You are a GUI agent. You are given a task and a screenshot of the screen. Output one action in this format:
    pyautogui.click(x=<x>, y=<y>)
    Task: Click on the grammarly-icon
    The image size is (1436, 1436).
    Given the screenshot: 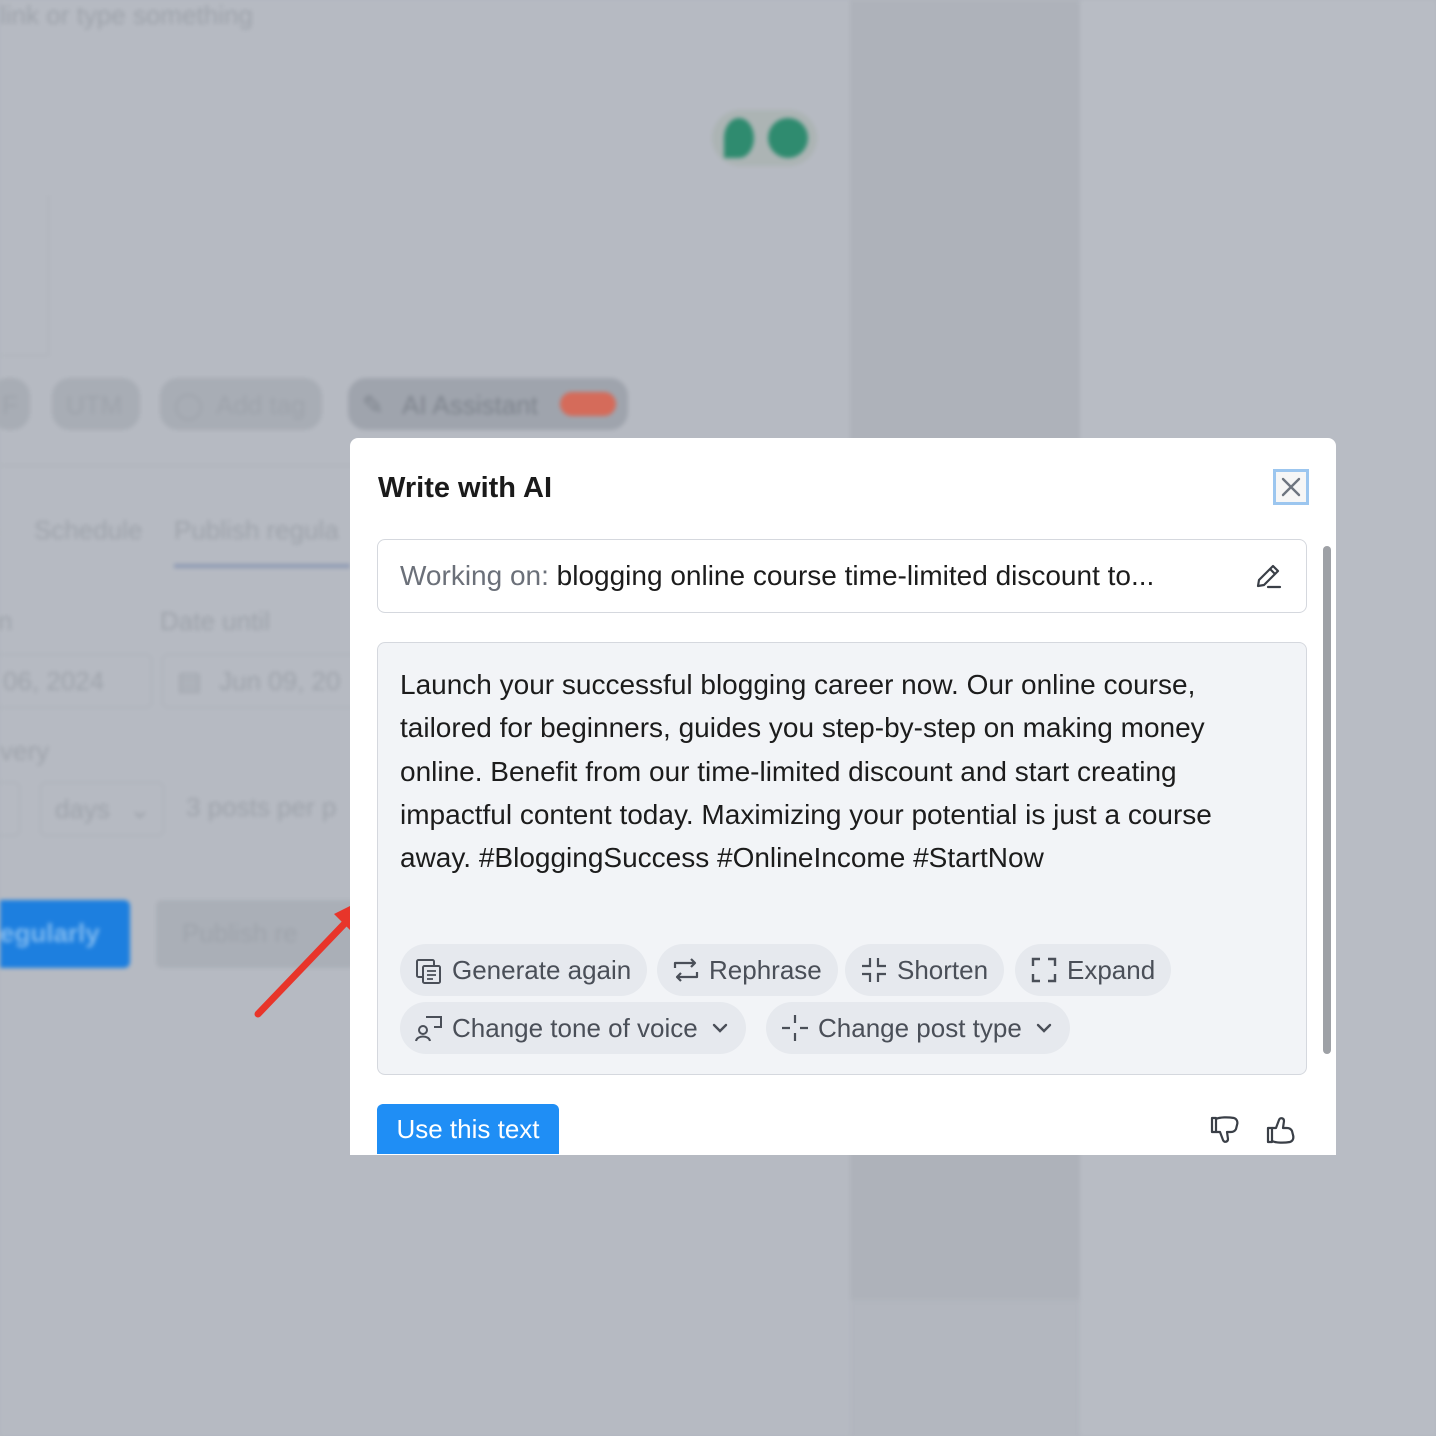 What is the action you would take?
    pyautogui.click(x=788, y=138)
    